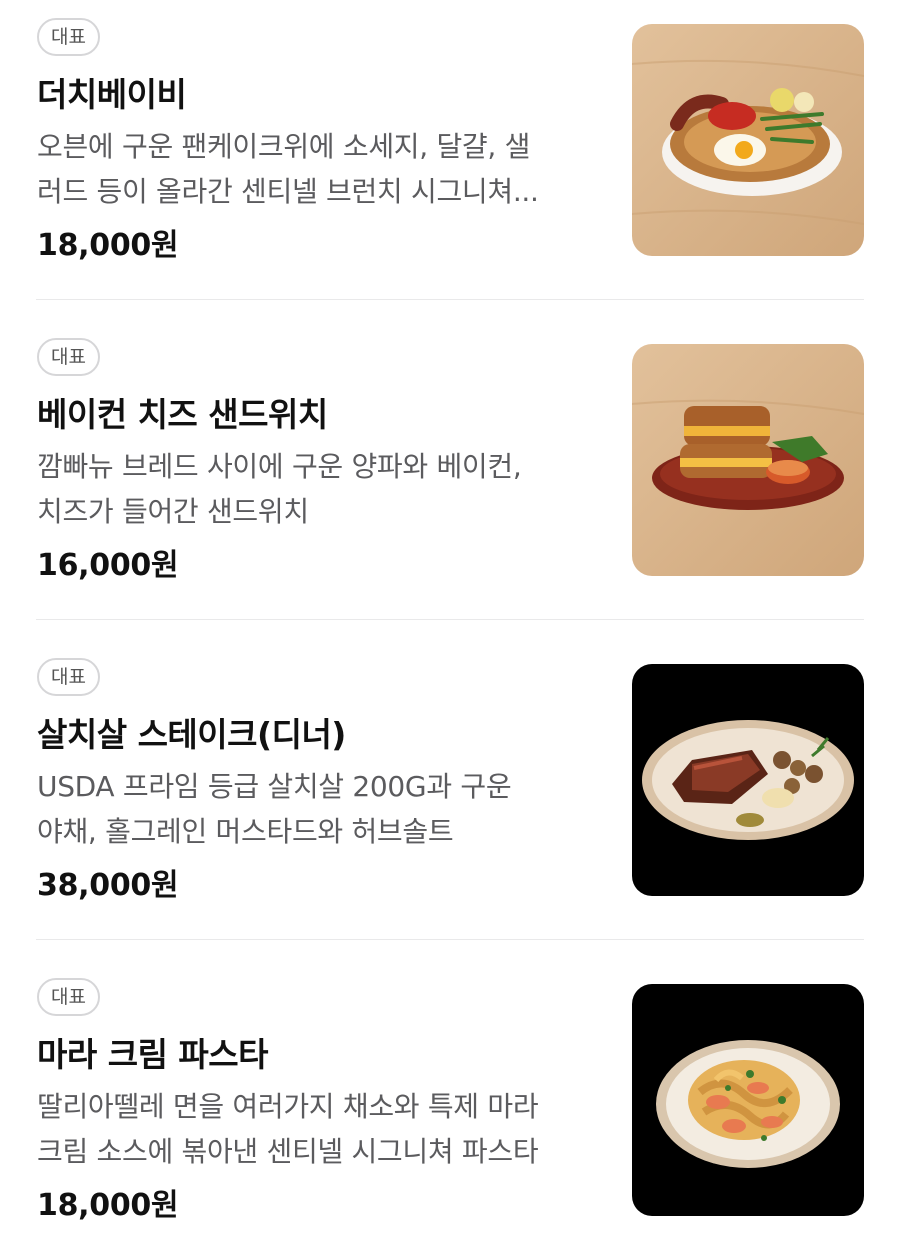 The width and height of the screenshot is (900, 1249). Describe the element at coordinates (279, 466) in the screenshot. I see `description-line-1: 깜빠뉴 브레드 사이에 구운 양파와 베이컨,` at that location.